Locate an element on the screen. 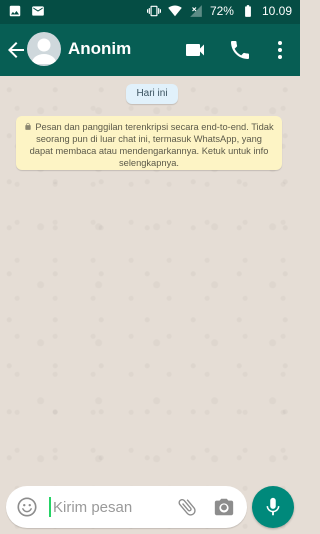 The image size is (320, 534). mic-button is located at coordinates (273, 507).